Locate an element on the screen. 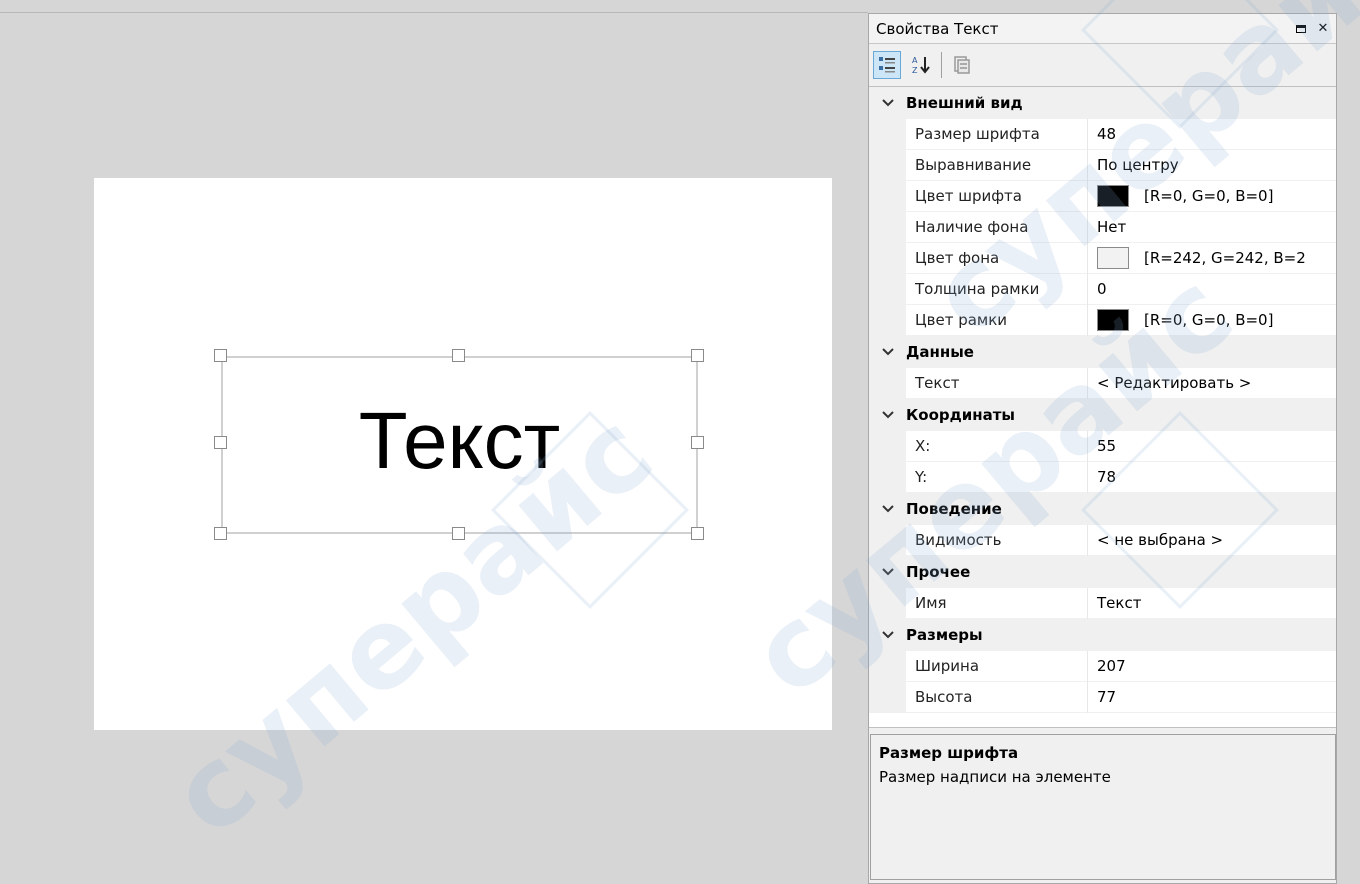  property-pages-icon is located at coordinates (962, 65).